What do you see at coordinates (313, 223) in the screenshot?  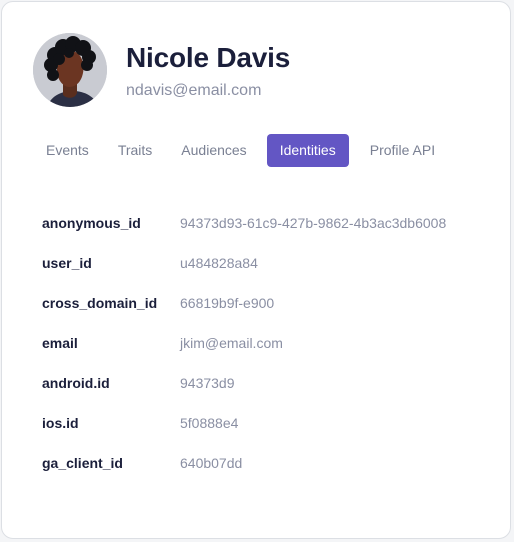 I see `identity-value: 94373d93-61c9-427b-9862-4b3ac3db6008` at bounding box center [313, 223].